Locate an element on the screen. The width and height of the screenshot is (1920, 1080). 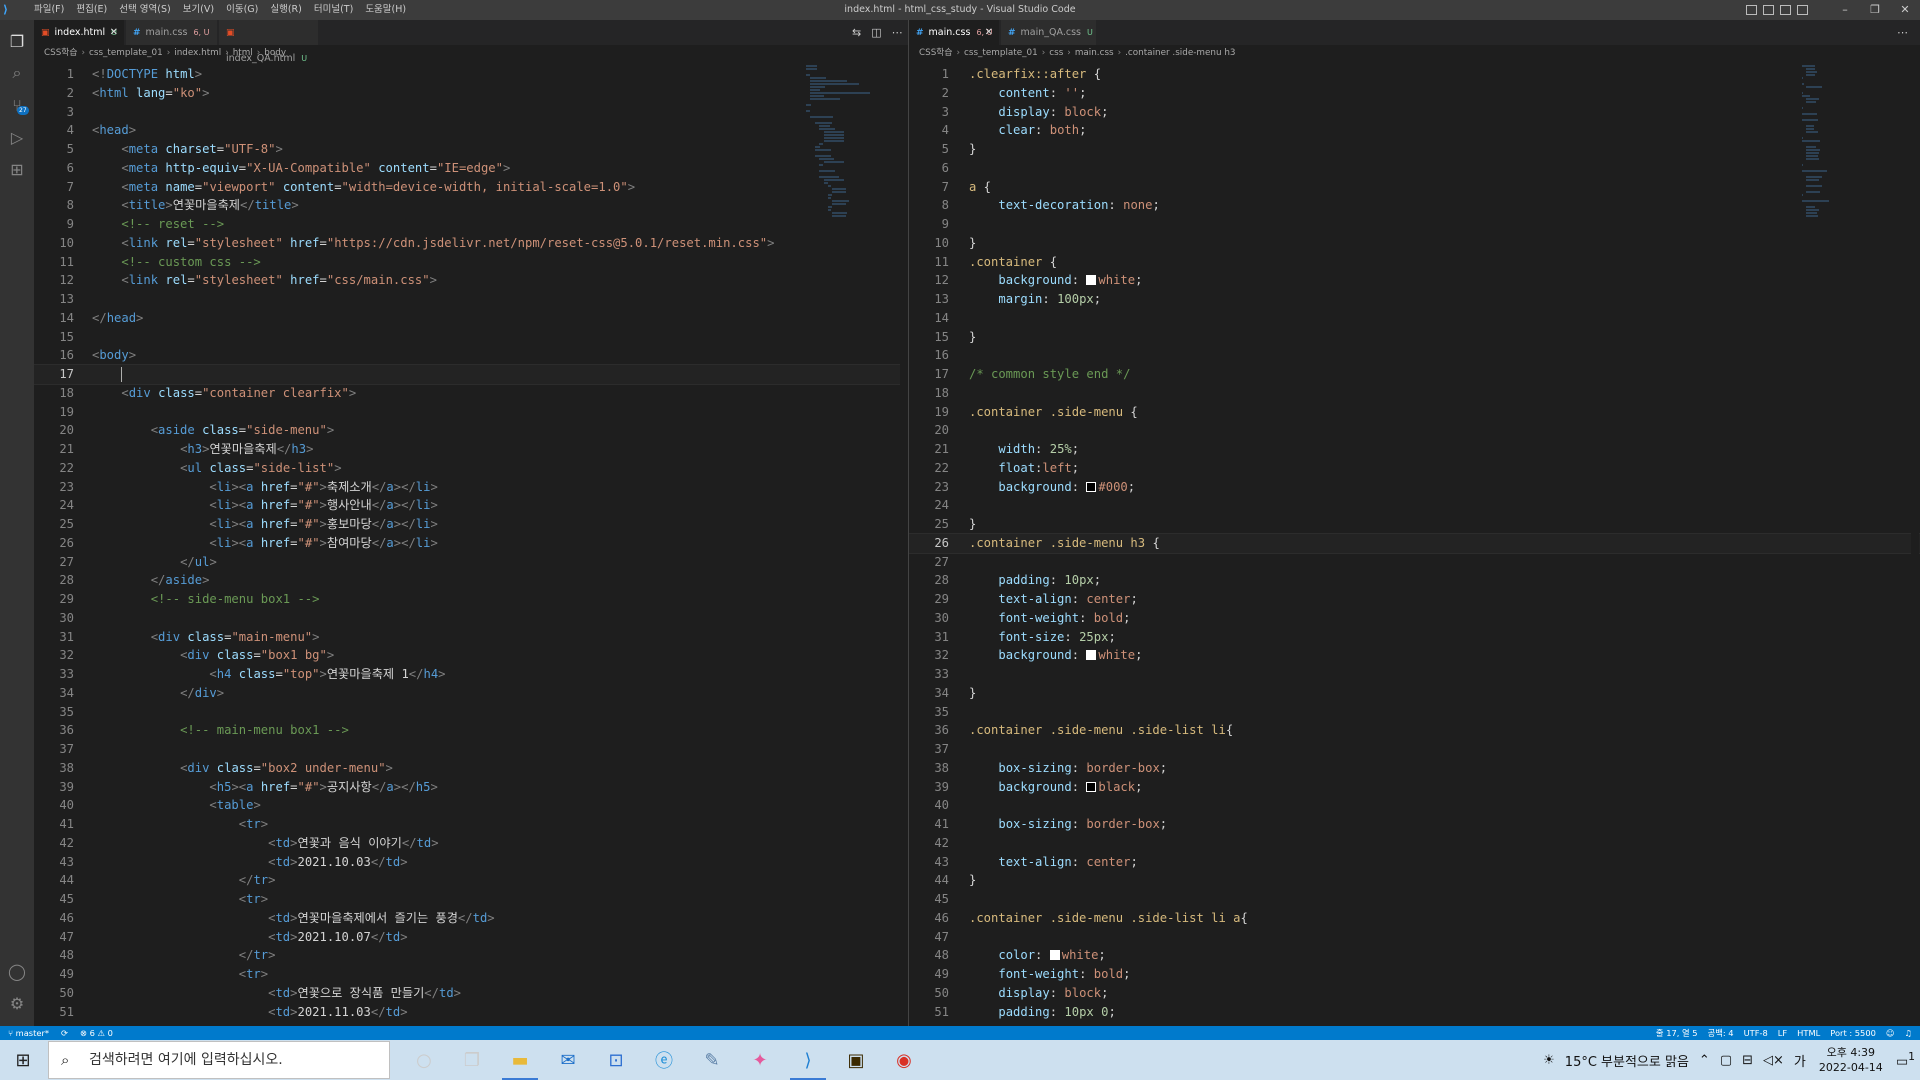
html-code-line: 35 is located at coordinates (471, 712).